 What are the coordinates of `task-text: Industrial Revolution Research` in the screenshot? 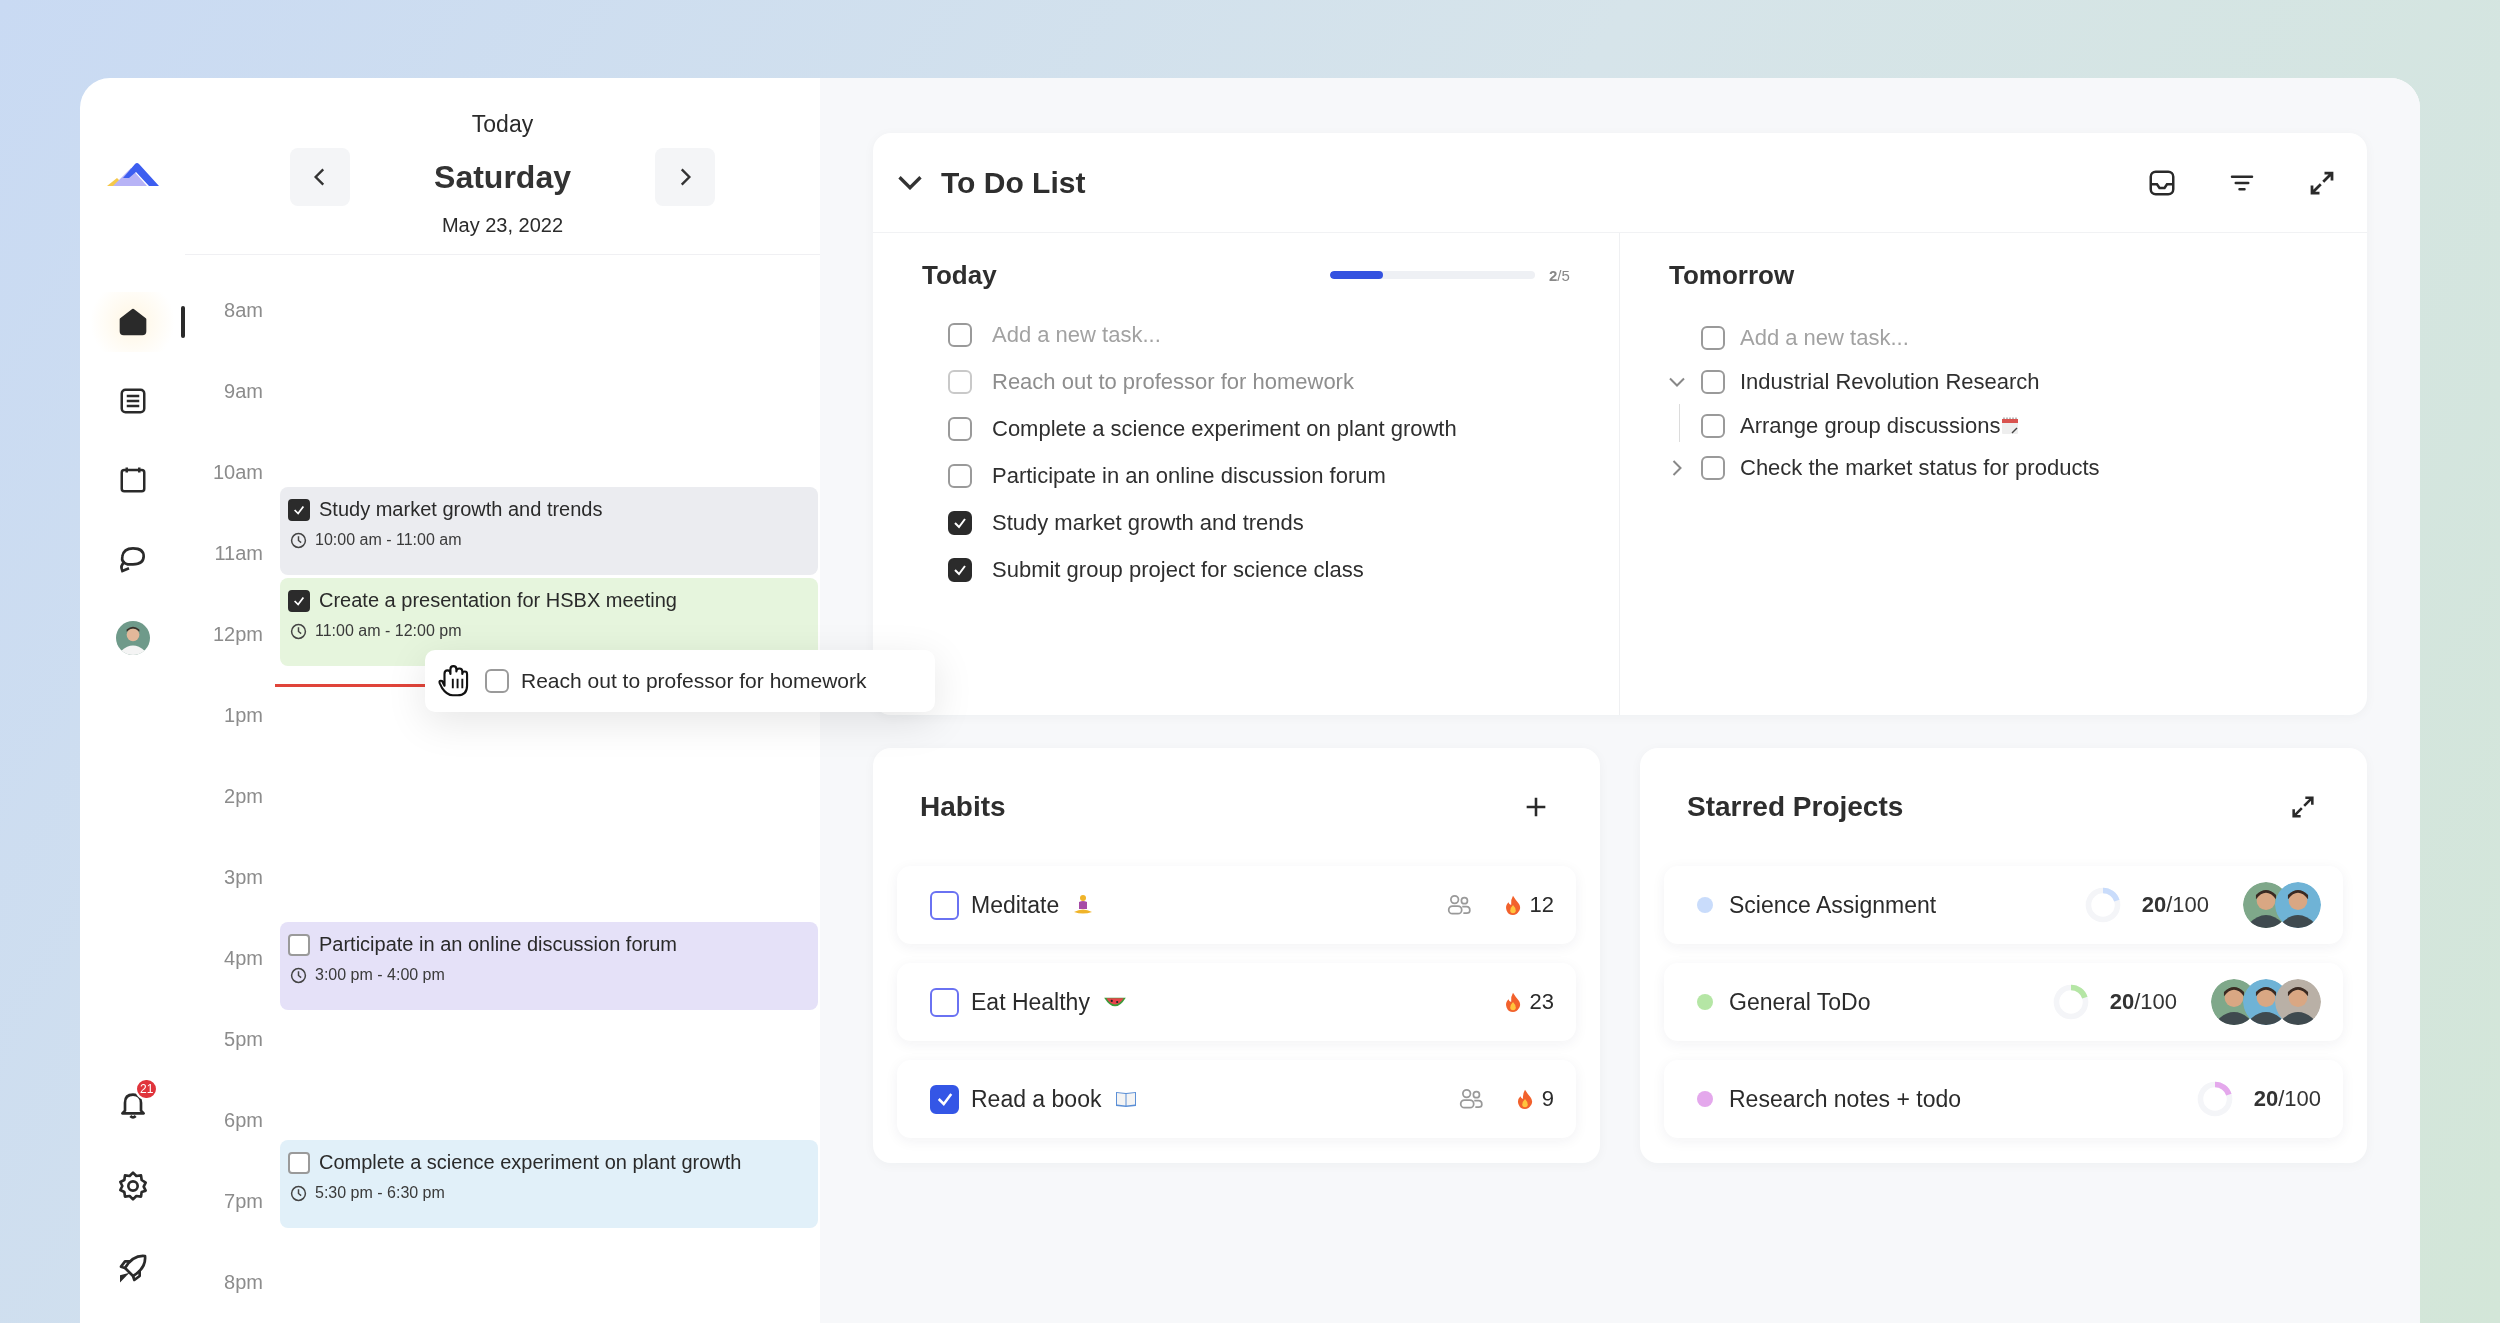 It's located at (1890, 382).